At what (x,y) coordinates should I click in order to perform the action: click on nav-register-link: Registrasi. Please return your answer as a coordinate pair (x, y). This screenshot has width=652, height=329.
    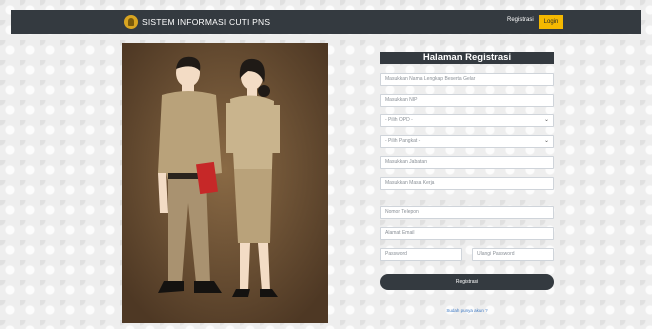
    Looking at the image, I should click on (520, 20).